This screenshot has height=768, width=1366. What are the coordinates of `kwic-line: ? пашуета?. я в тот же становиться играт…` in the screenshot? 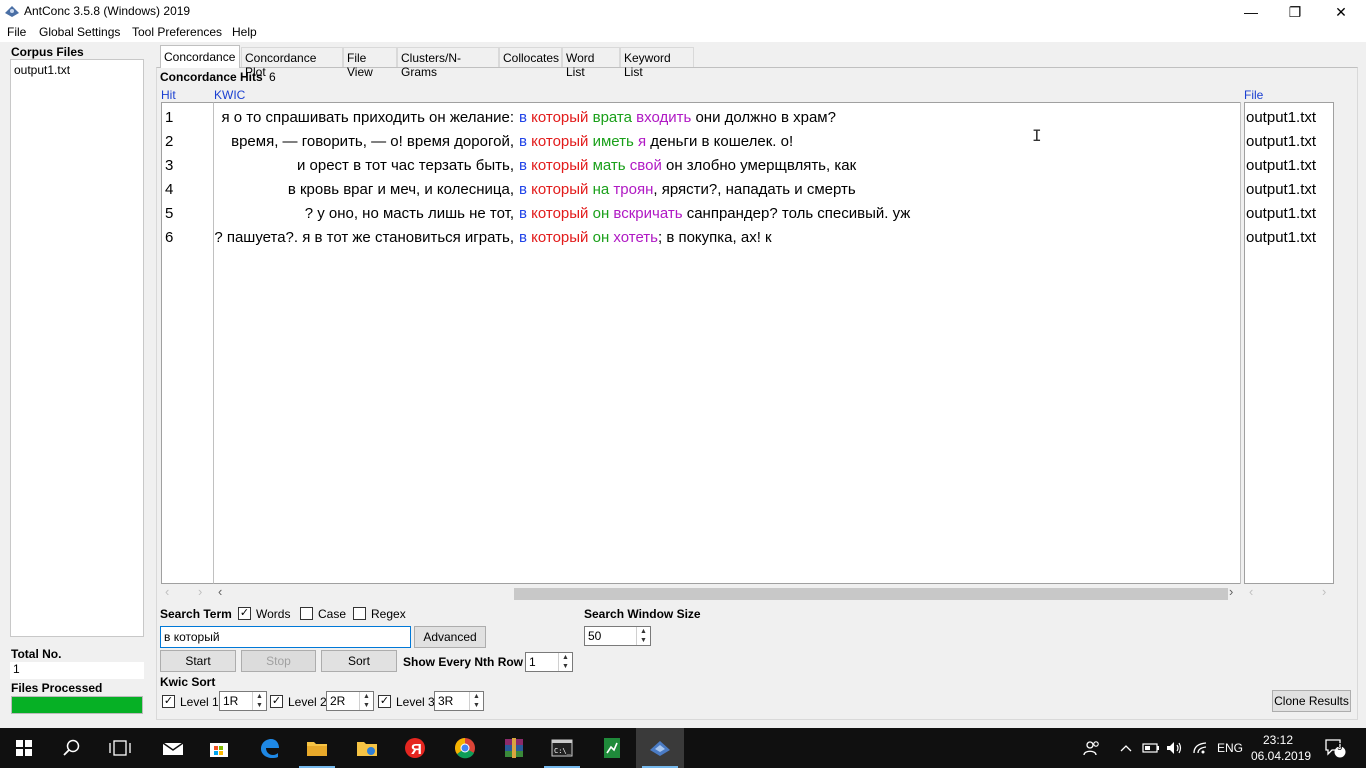 It's located at (727, 240).